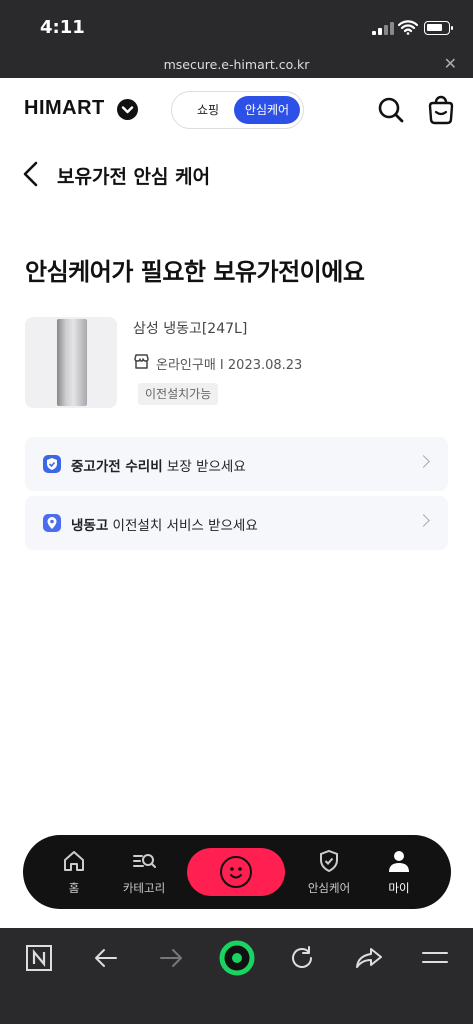 The height and width of the screenshot is (1024, 473). Describe the element at coordinates (195, 272) in the screenshot. I see `section-headline: 안심케어가 필요한 보유가전이에요` at that location.